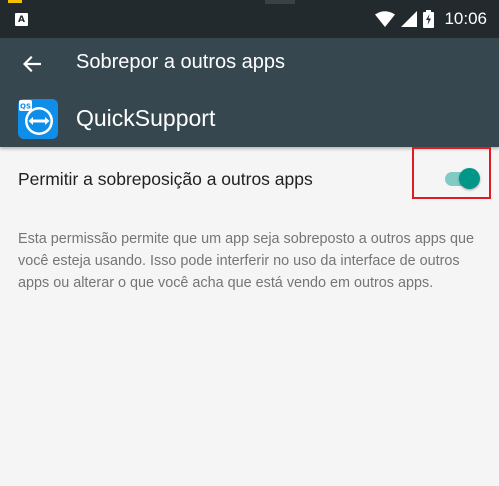 Image resolution: width=499 pixels, height=486 pixels. I want to click on setting-label: Permitir a sobreposição a outros apps, so click(165, 179).